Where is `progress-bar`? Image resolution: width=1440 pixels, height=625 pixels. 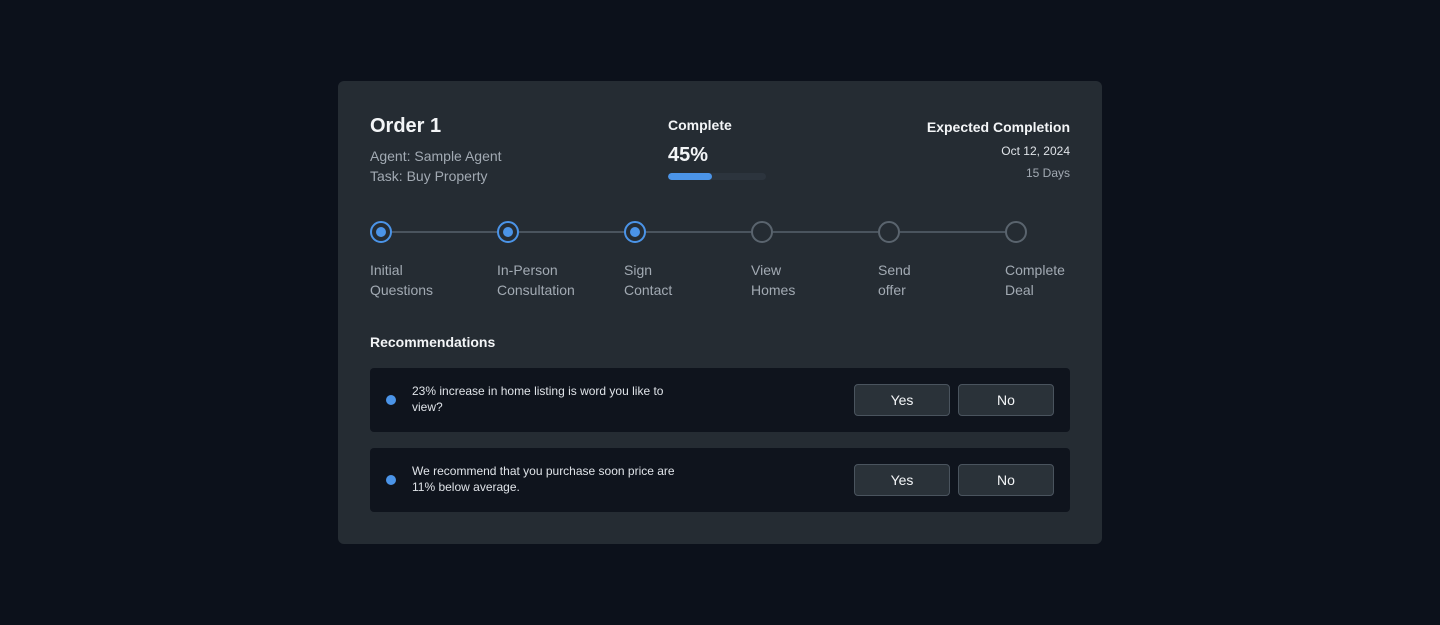 progress-bar is located at coordinates (717, 176).